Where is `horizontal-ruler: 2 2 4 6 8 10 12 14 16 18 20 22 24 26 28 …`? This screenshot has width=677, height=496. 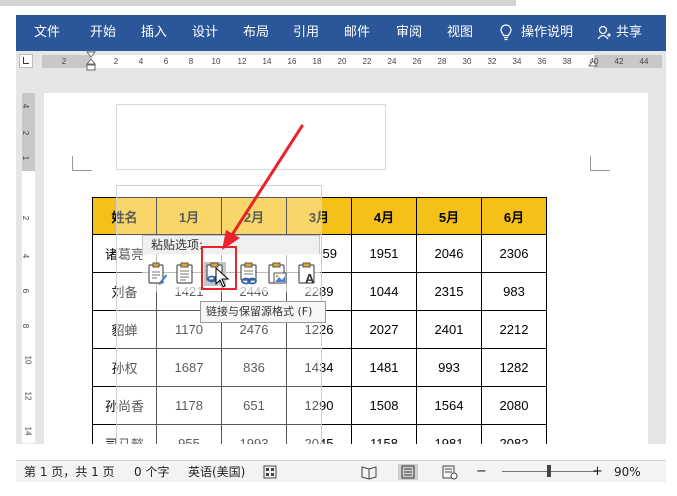 horizontal-ruler: 2 2 4 6 8 10 12 14 16 18 20 22 24 26 28 … is located at coordinates (352, 61).